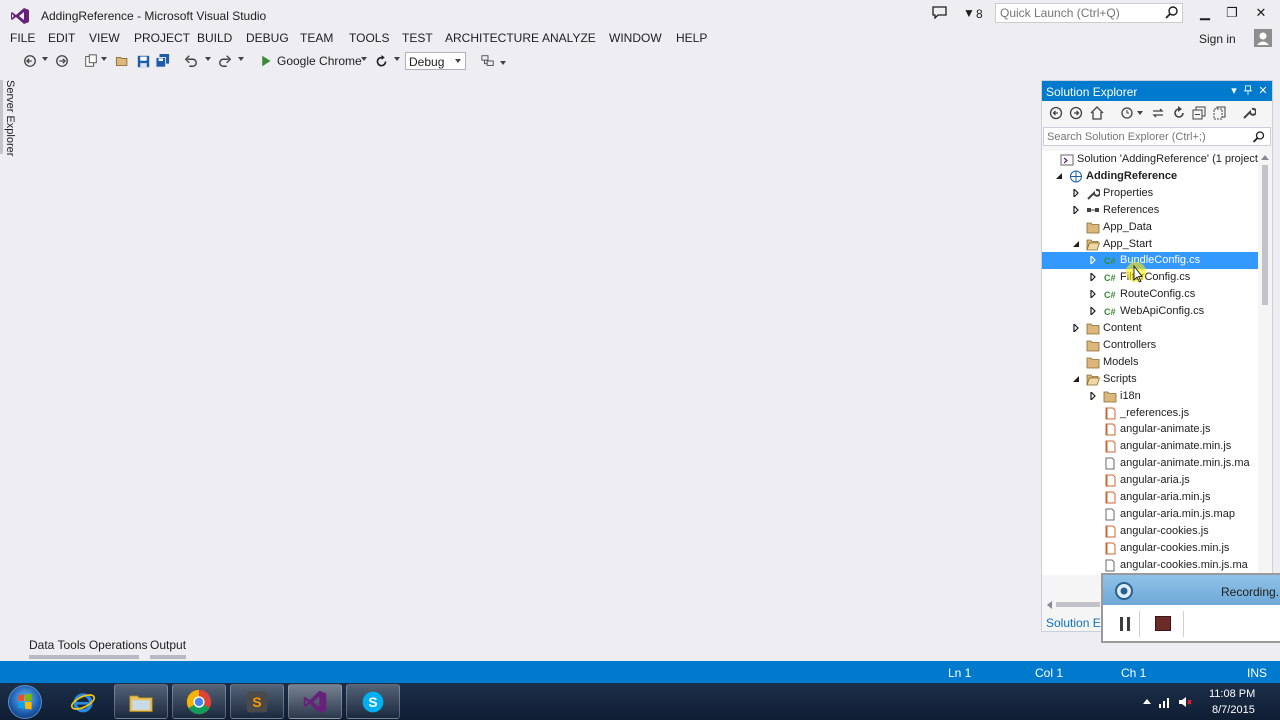  What do you see at coordinates (1150, 210) in the screenshot?
I see `tree-item: References` at bounding box center [1150, 210].